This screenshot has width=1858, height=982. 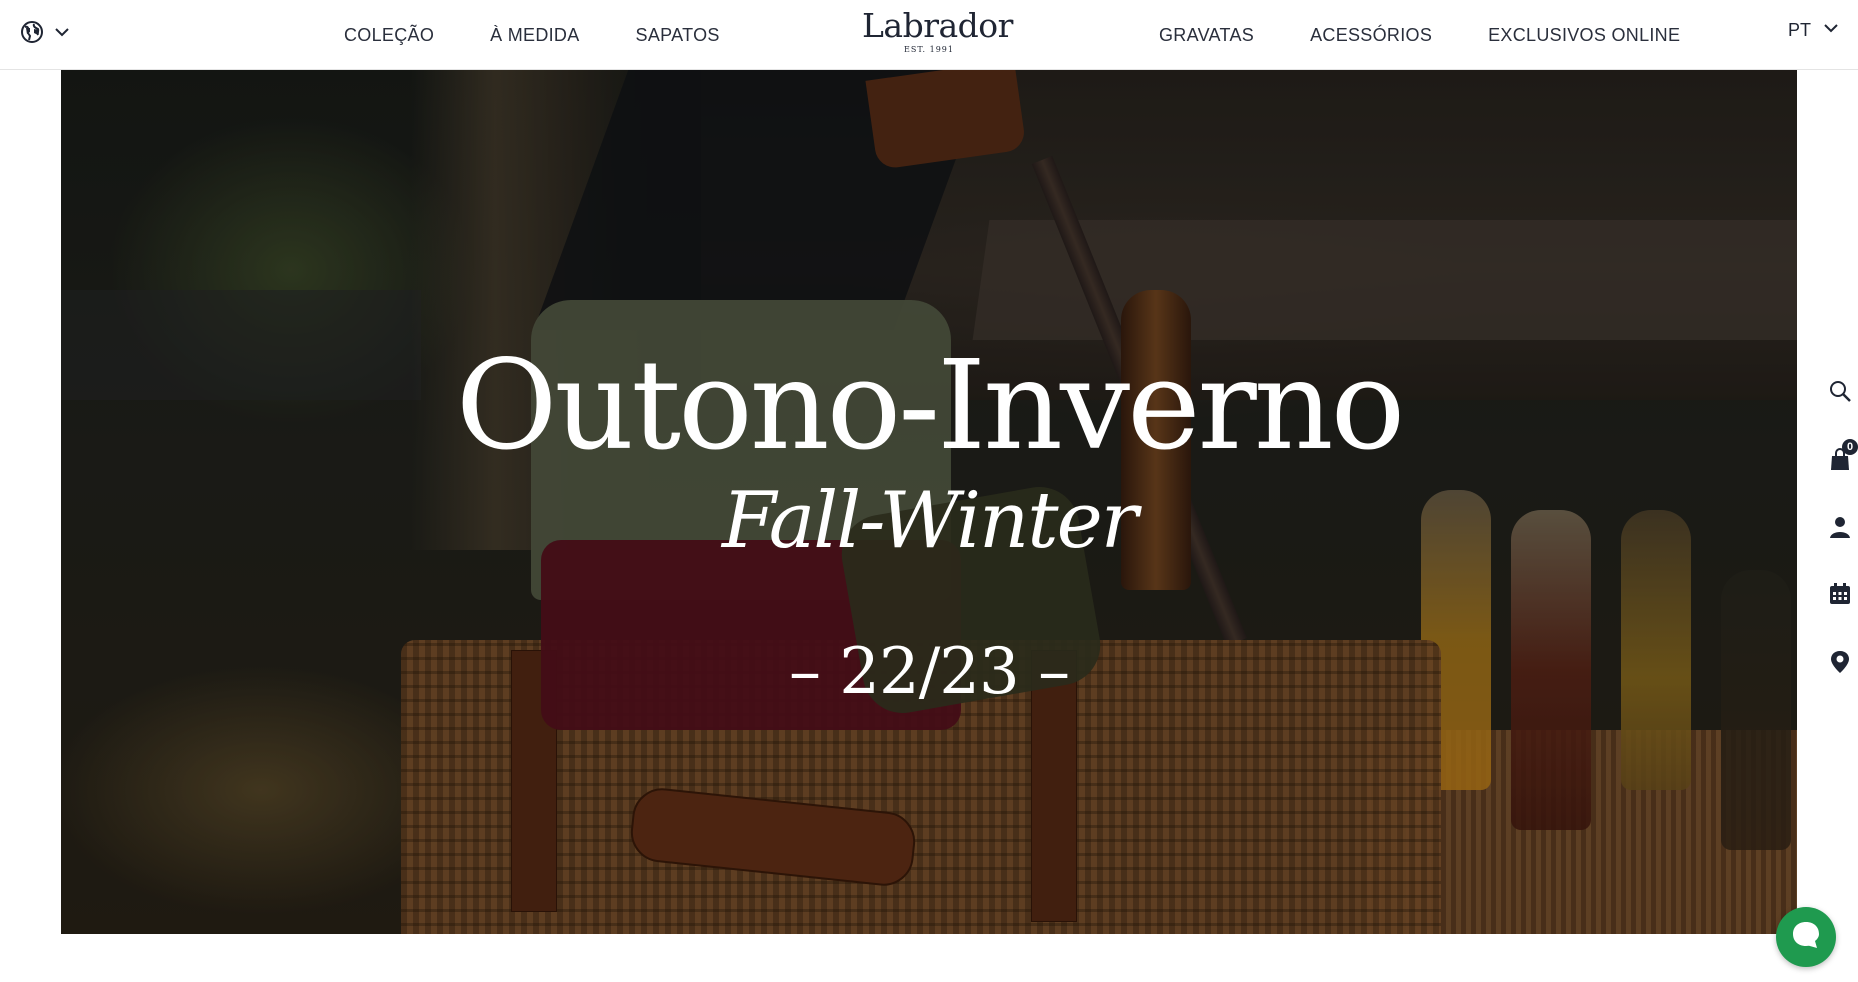 What do you see at coordinates (389, 35) in the screenshot?
I see `nav-item-colecao: COLEÇÃO` at bounding box center [389, 35].